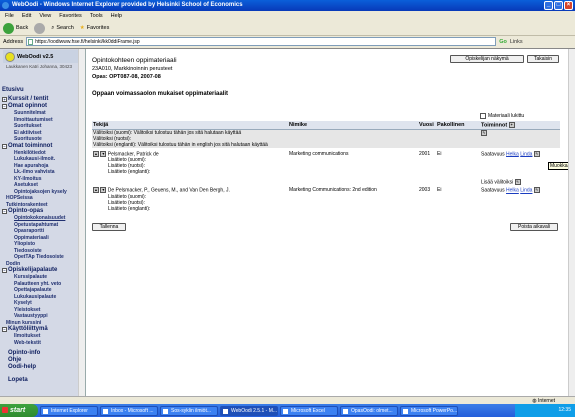  I want to click on main-scrollbar, so click(571, 227).